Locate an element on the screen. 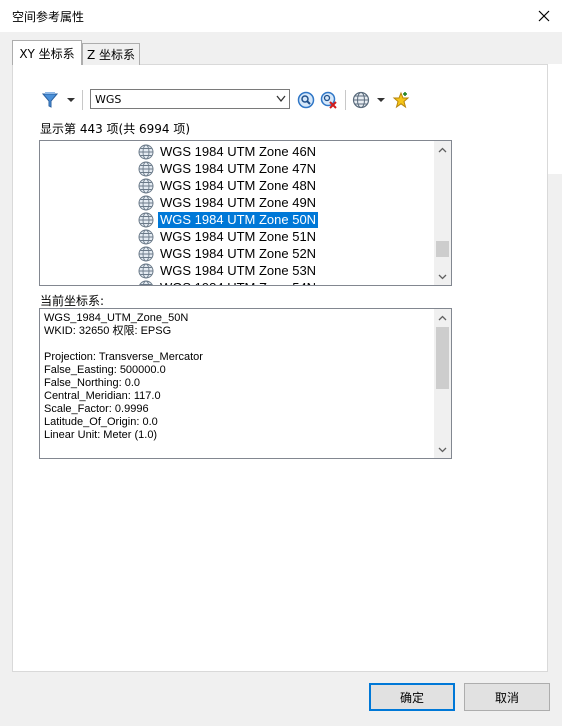 The width and height of the screenshot is (562, 726). close-button is located at coordinates (544, 16).